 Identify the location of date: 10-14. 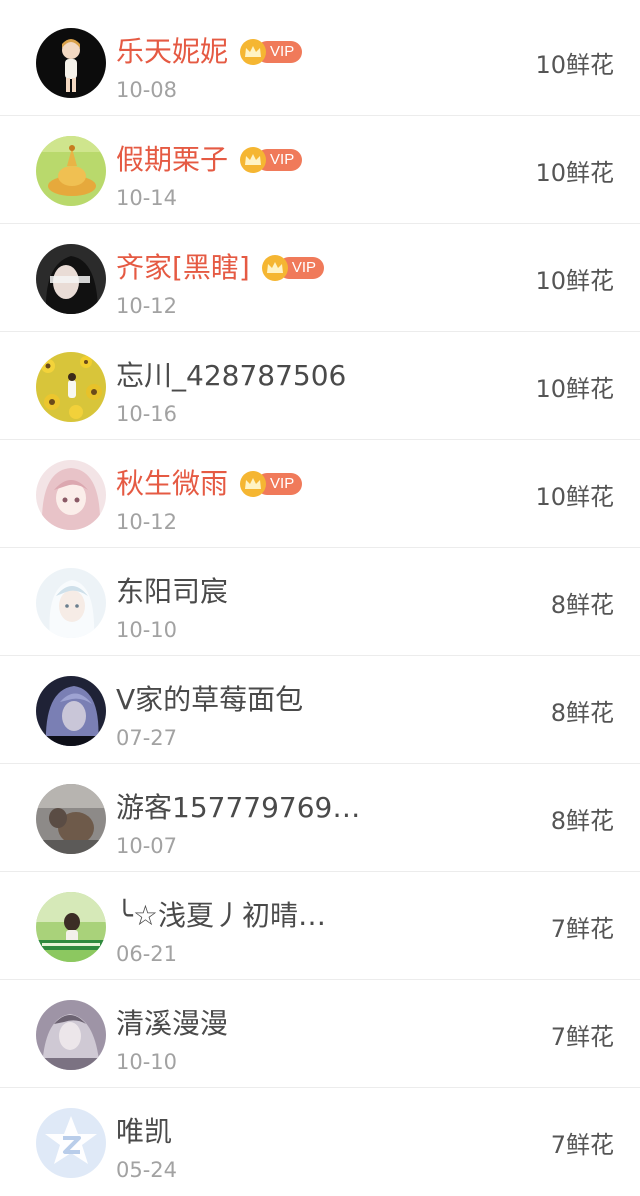
(147, 198).